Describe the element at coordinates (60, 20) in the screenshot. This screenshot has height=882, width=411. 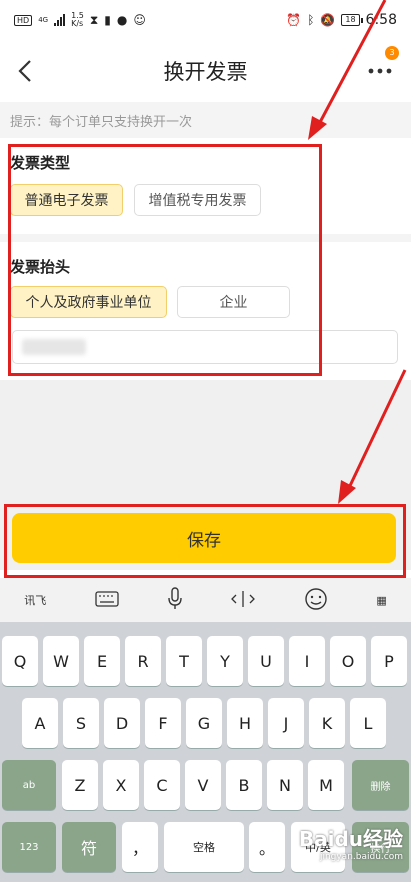
I see `signal-icon` at that location.